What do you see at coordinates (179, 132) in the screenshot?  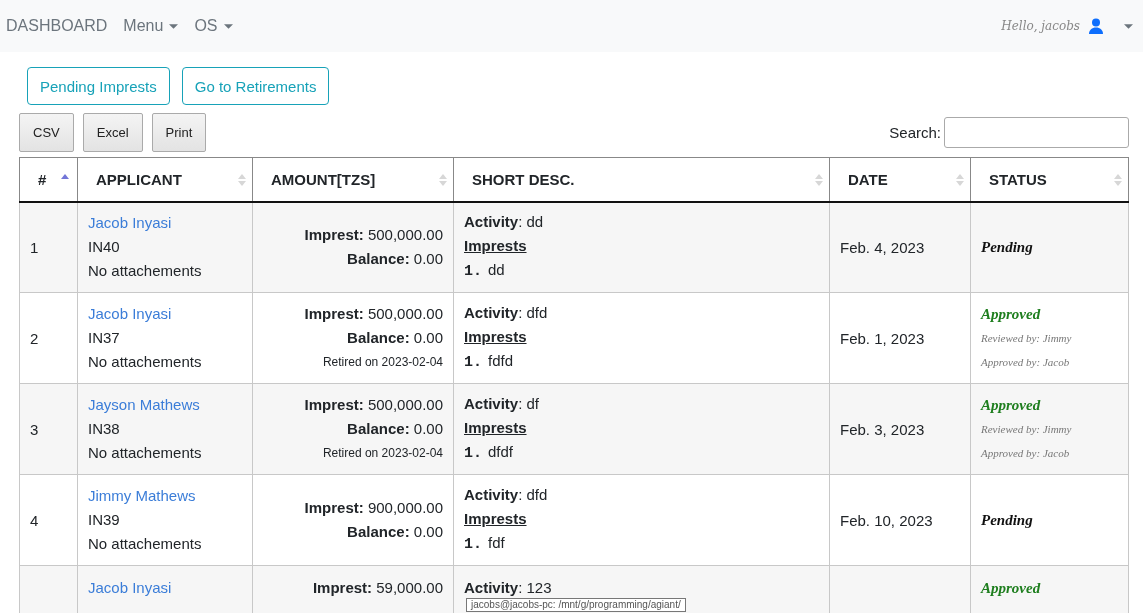 I see `export-button: Print` at bounding box center [179, 132].